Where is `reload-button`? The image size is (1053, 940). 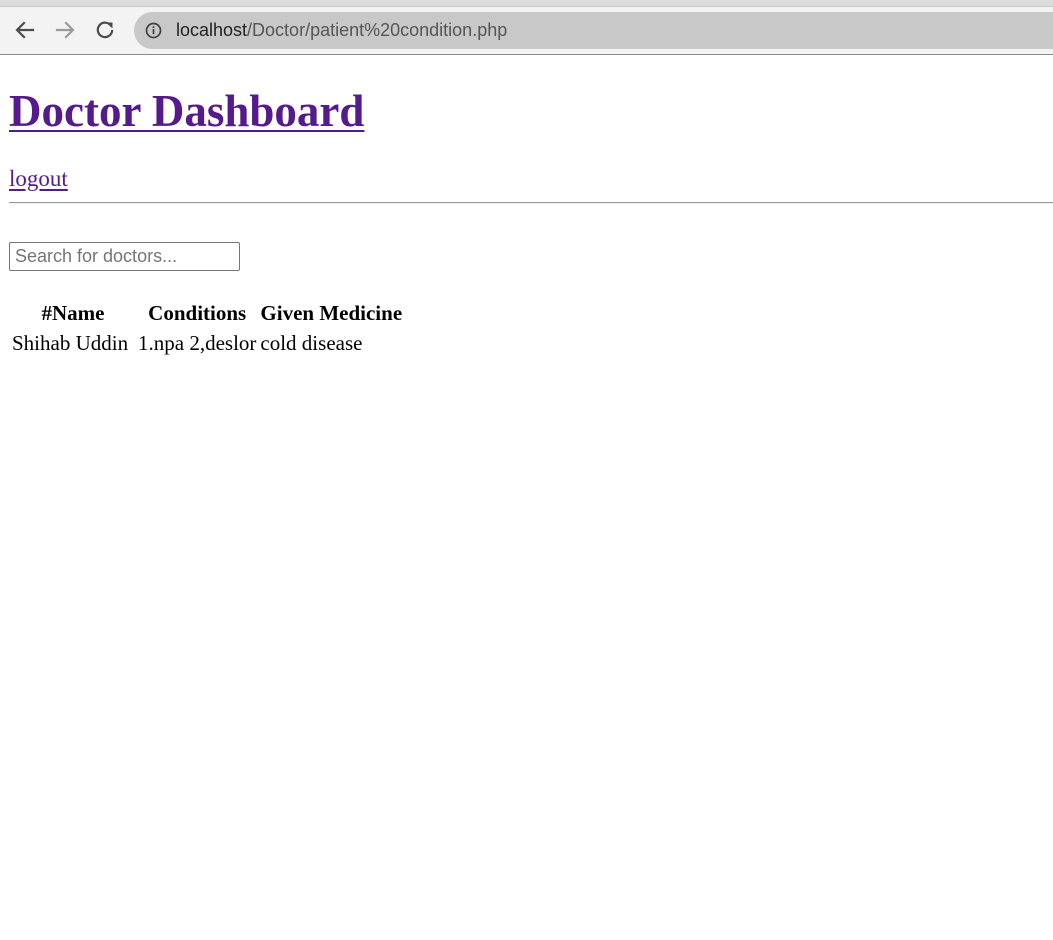
reload-button is located at coordinates (105, 30).